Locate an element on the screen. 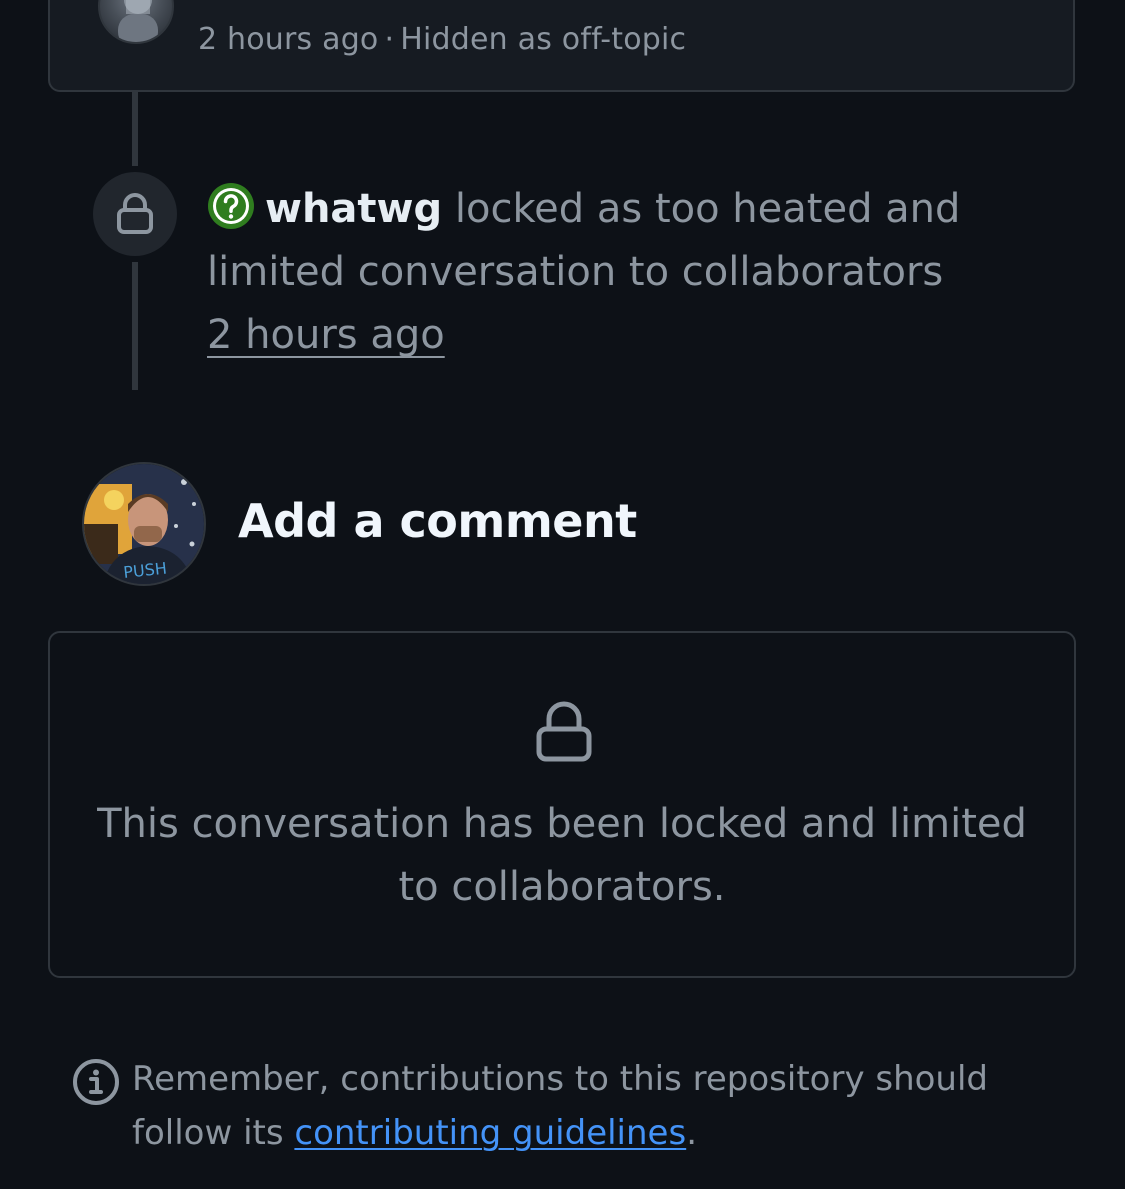  event-actor-link: whatwg is located at coordinates (353, 209).